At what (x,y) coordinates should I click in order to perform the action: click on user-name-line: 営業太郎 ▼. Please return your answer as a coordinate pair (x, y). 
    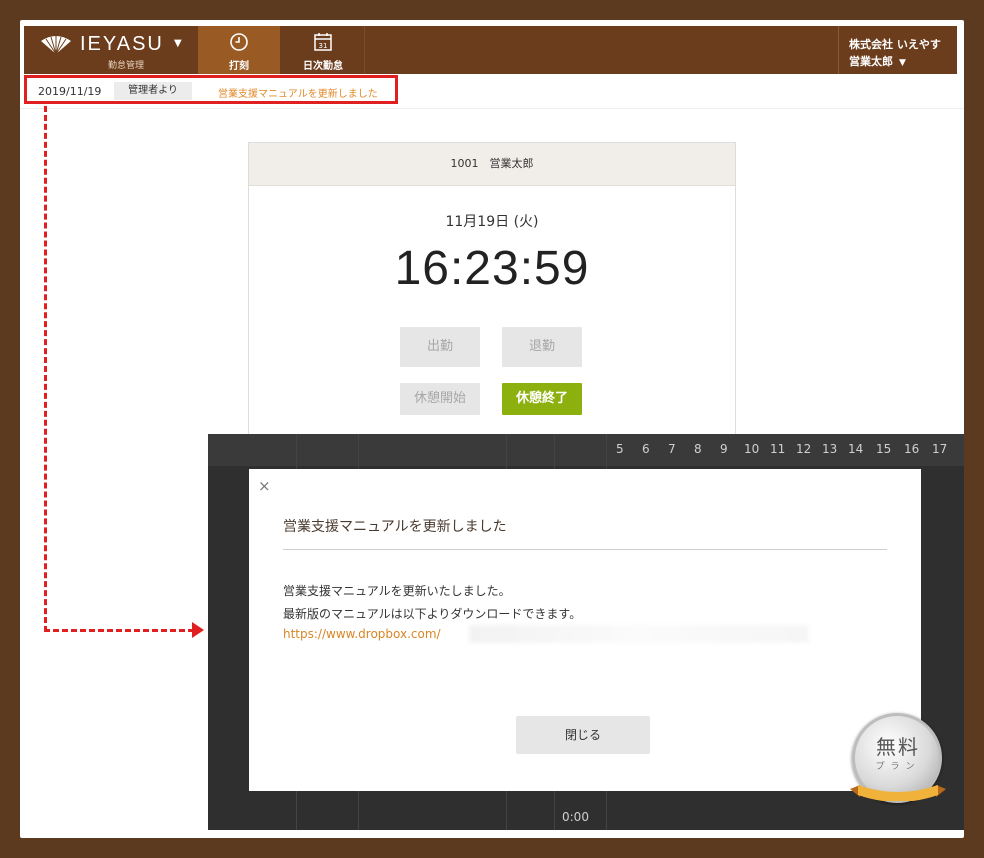
    Looking at the image, I should click on (877, 61).